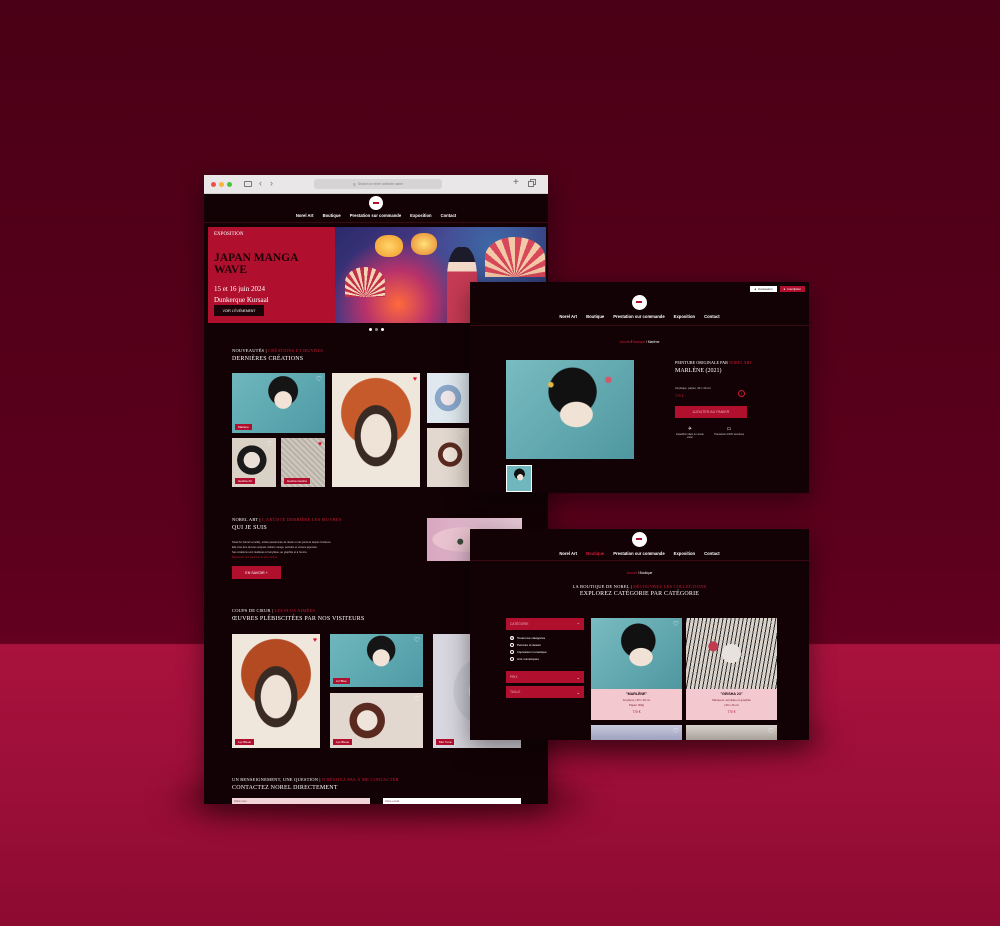  Describe the element at coordinates (741, 393) in the screenshot. I see `info-icon: i` at that location.